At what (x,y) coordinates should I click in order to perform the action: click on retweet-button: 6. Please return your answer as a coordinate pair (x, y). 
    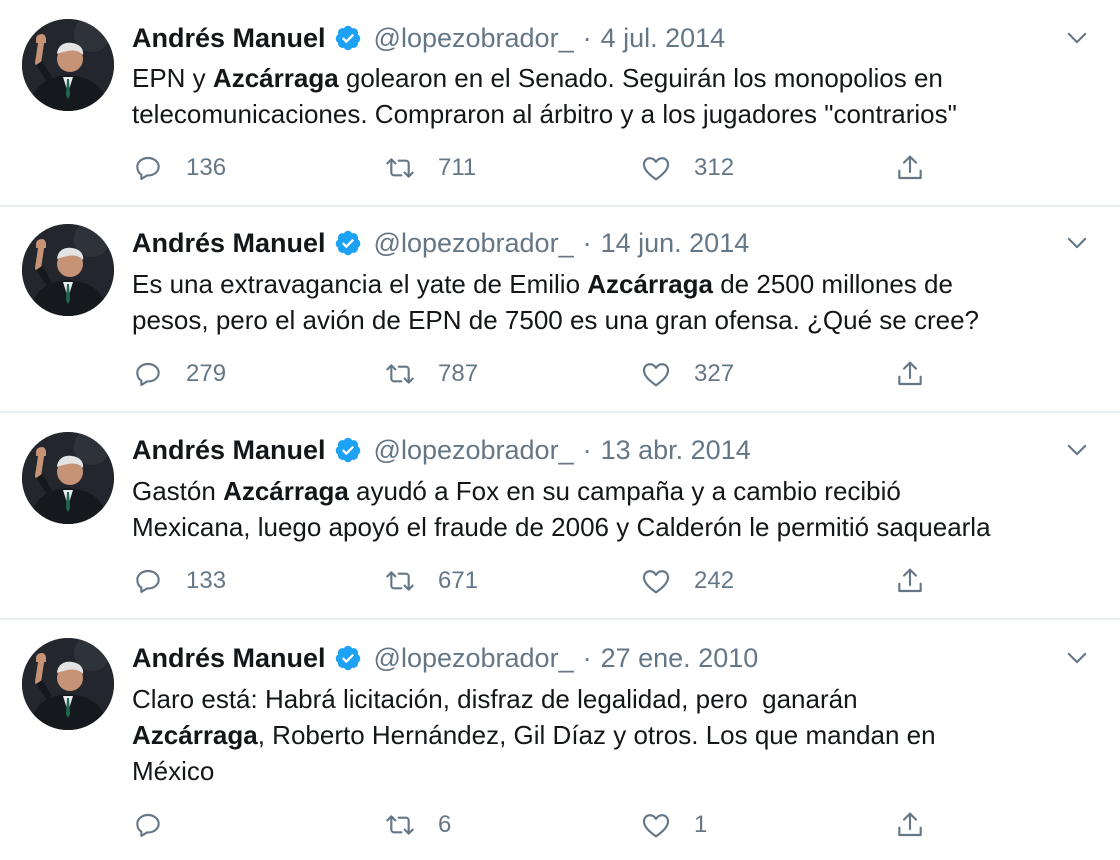
    Looking at the image, I should click on (417, 825).